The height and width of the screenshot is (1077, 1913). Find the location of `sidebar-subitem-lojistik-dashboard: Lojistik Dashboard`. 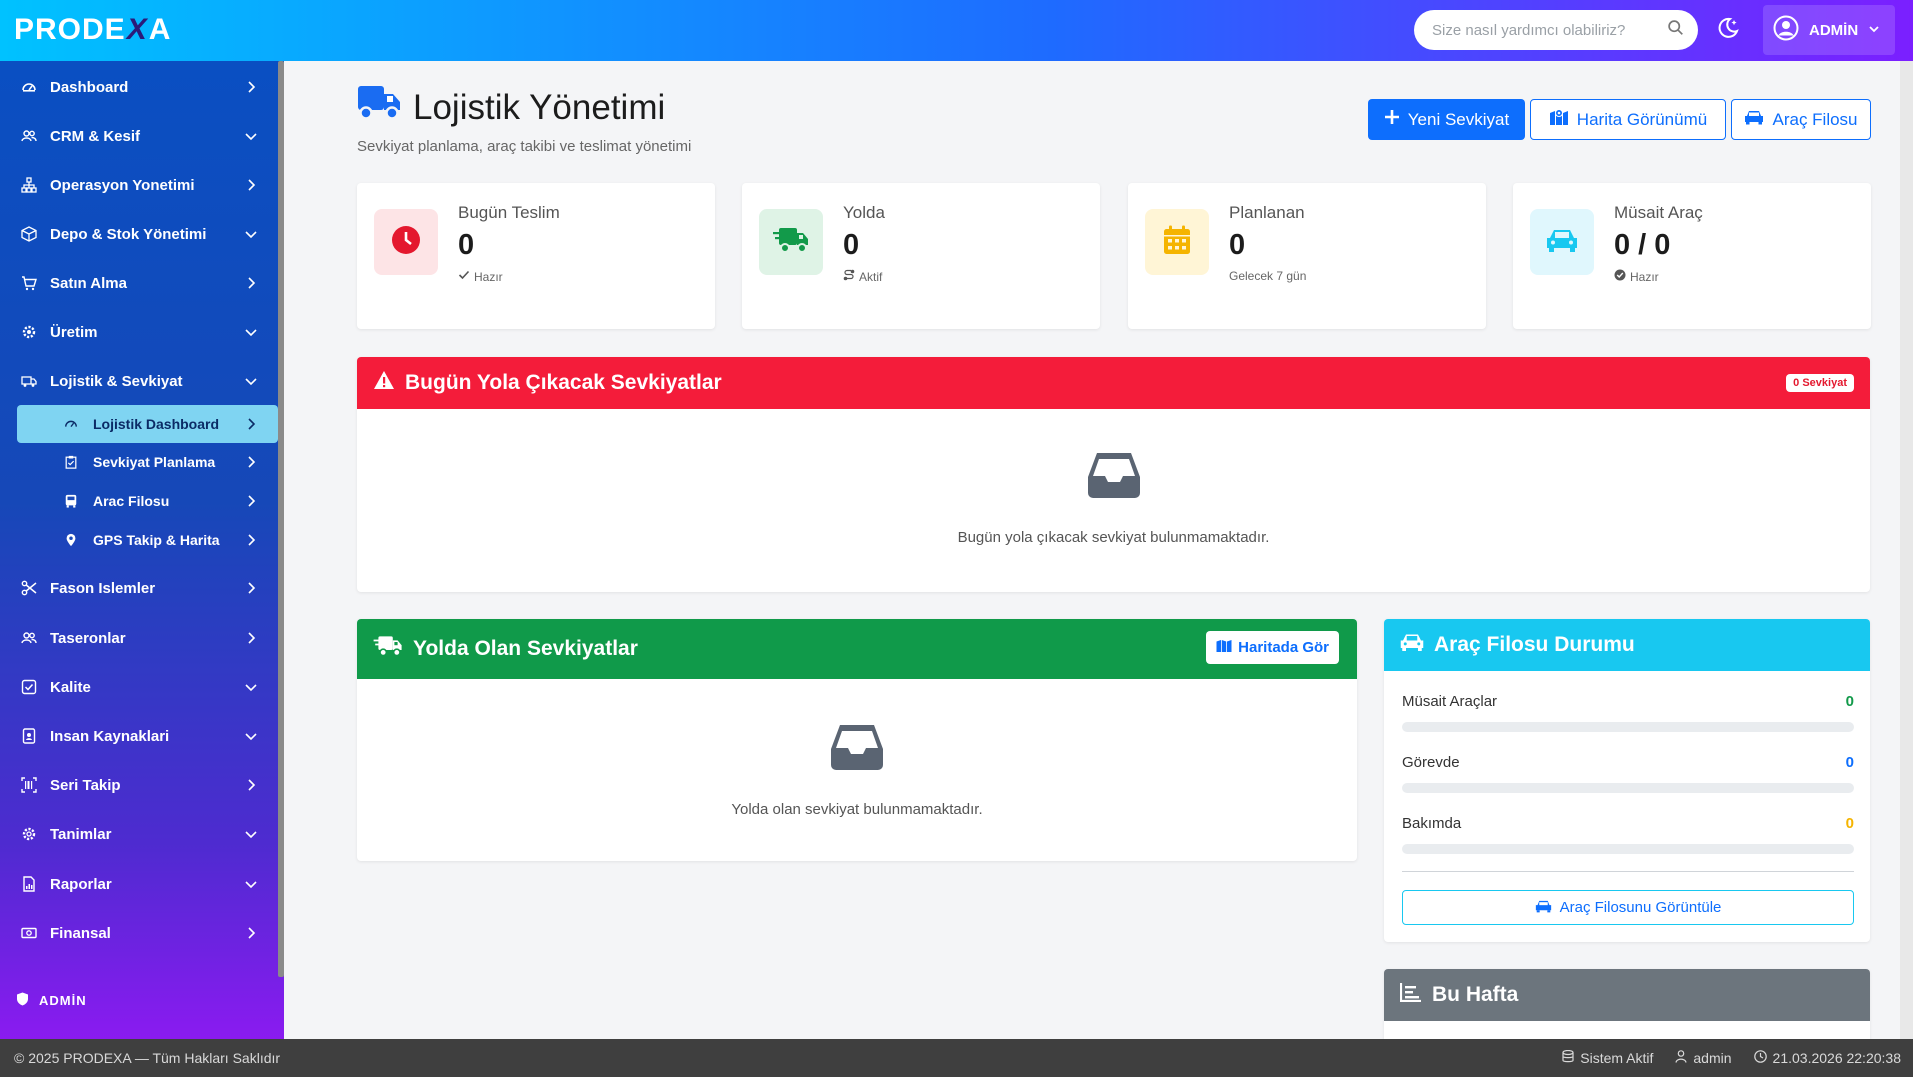

sidebar-subitem-lojistik-dashboard: Lojistik Dashboard is located at coordinates (147, 424).